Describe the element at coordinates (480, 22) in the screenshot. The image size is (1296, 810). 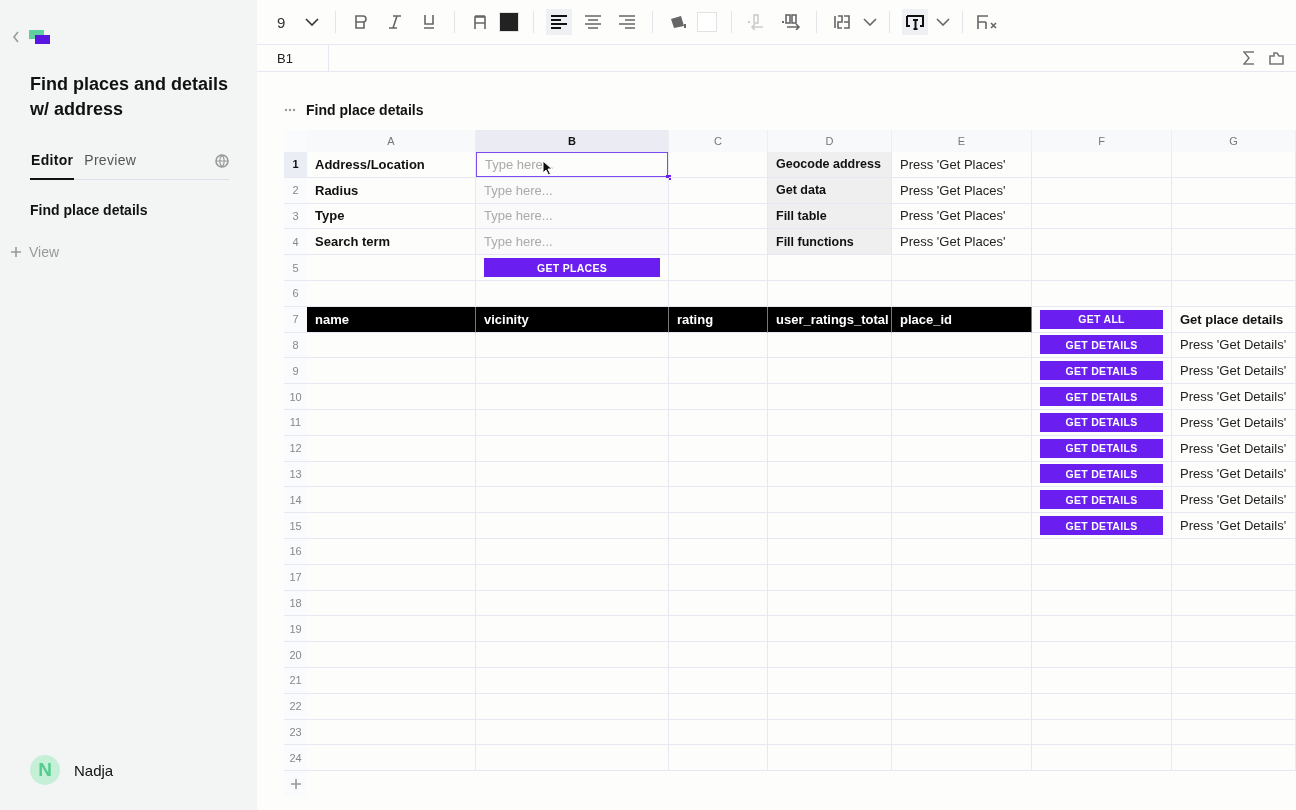
I see `text-color-icon` at that location.